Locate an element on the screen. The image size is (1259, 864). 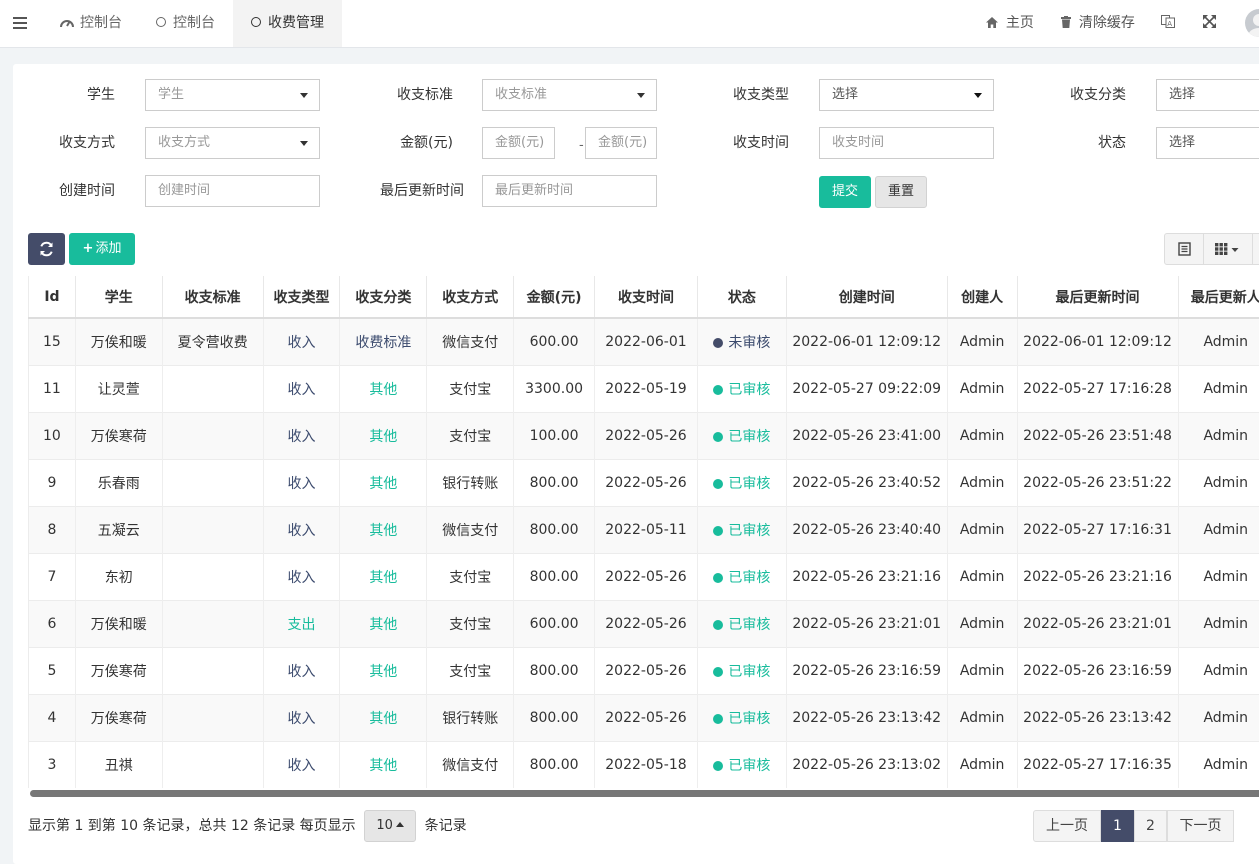
cell-created-text: 2022-05-26 23:41:00 is located at coordinates (866, 436).